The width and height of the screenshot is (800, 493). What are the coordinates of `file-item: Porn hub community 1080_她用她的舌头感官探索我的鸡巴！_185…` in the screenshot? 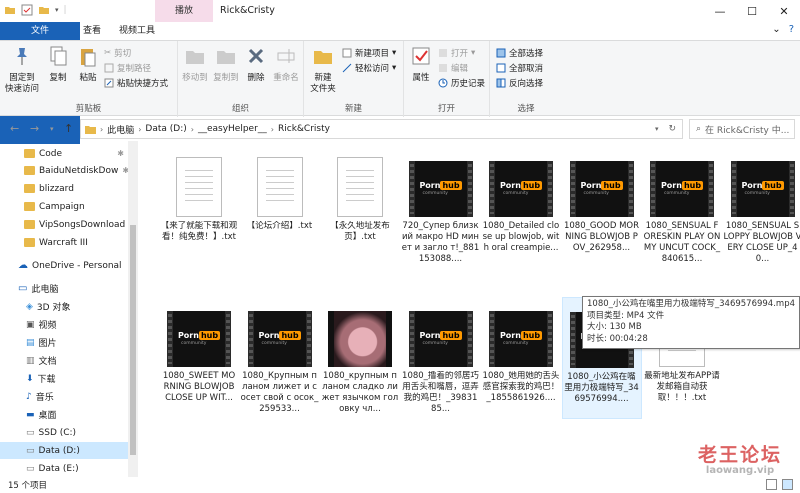 It's located at (521, 358).